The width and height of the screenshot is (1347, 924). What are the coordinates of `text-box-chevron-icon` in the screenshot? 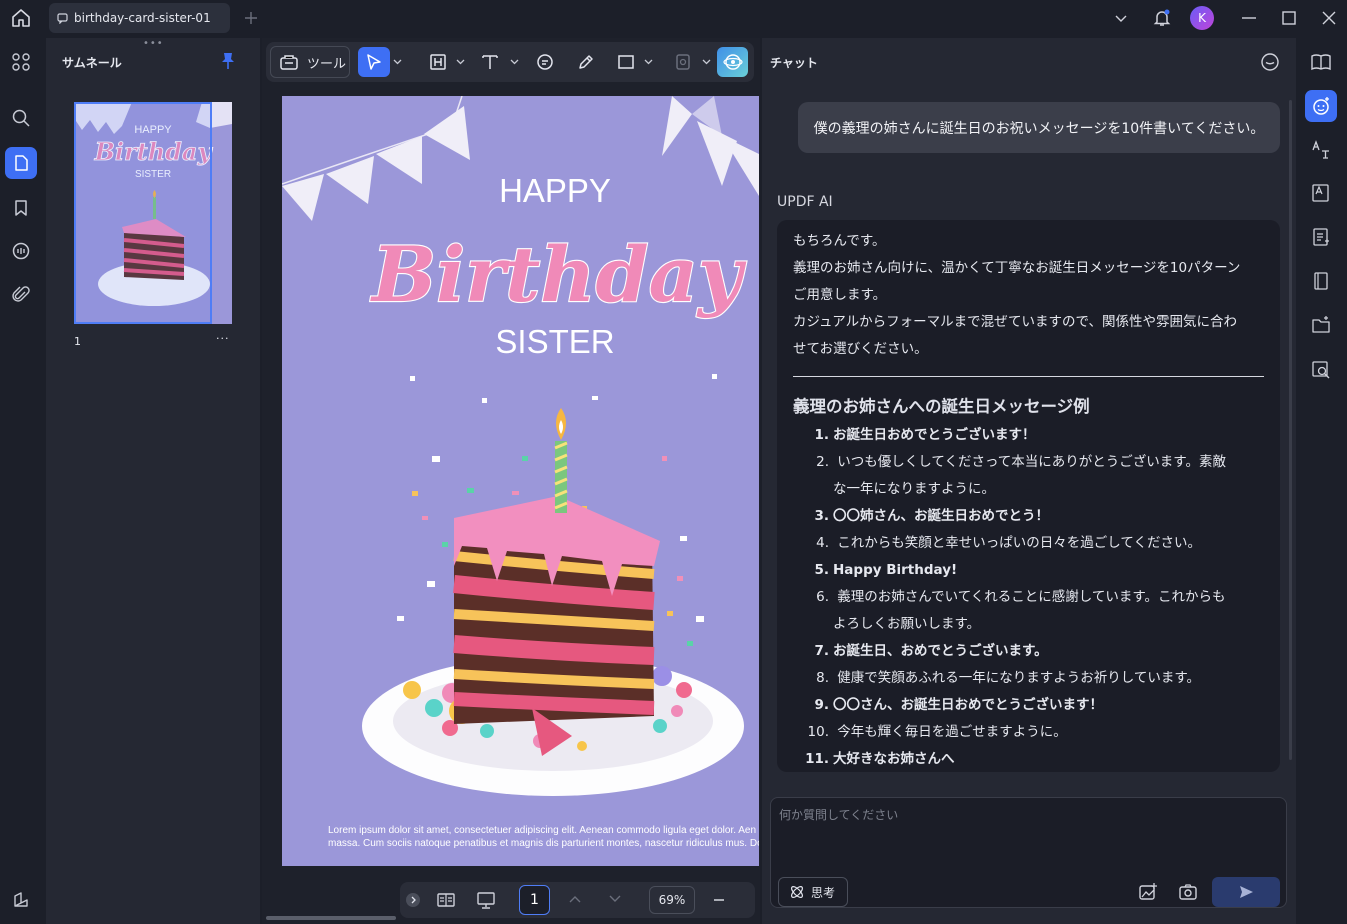 It's located at (460, 61).